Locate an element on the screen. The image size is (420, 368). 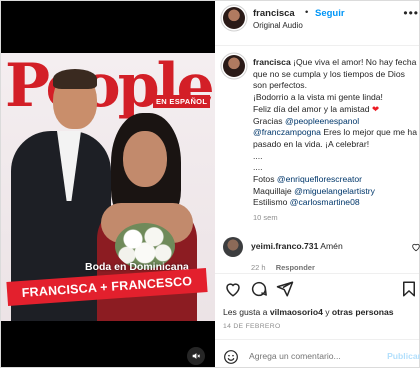
publish-button: Publicar is located at coordinates (403, 356).